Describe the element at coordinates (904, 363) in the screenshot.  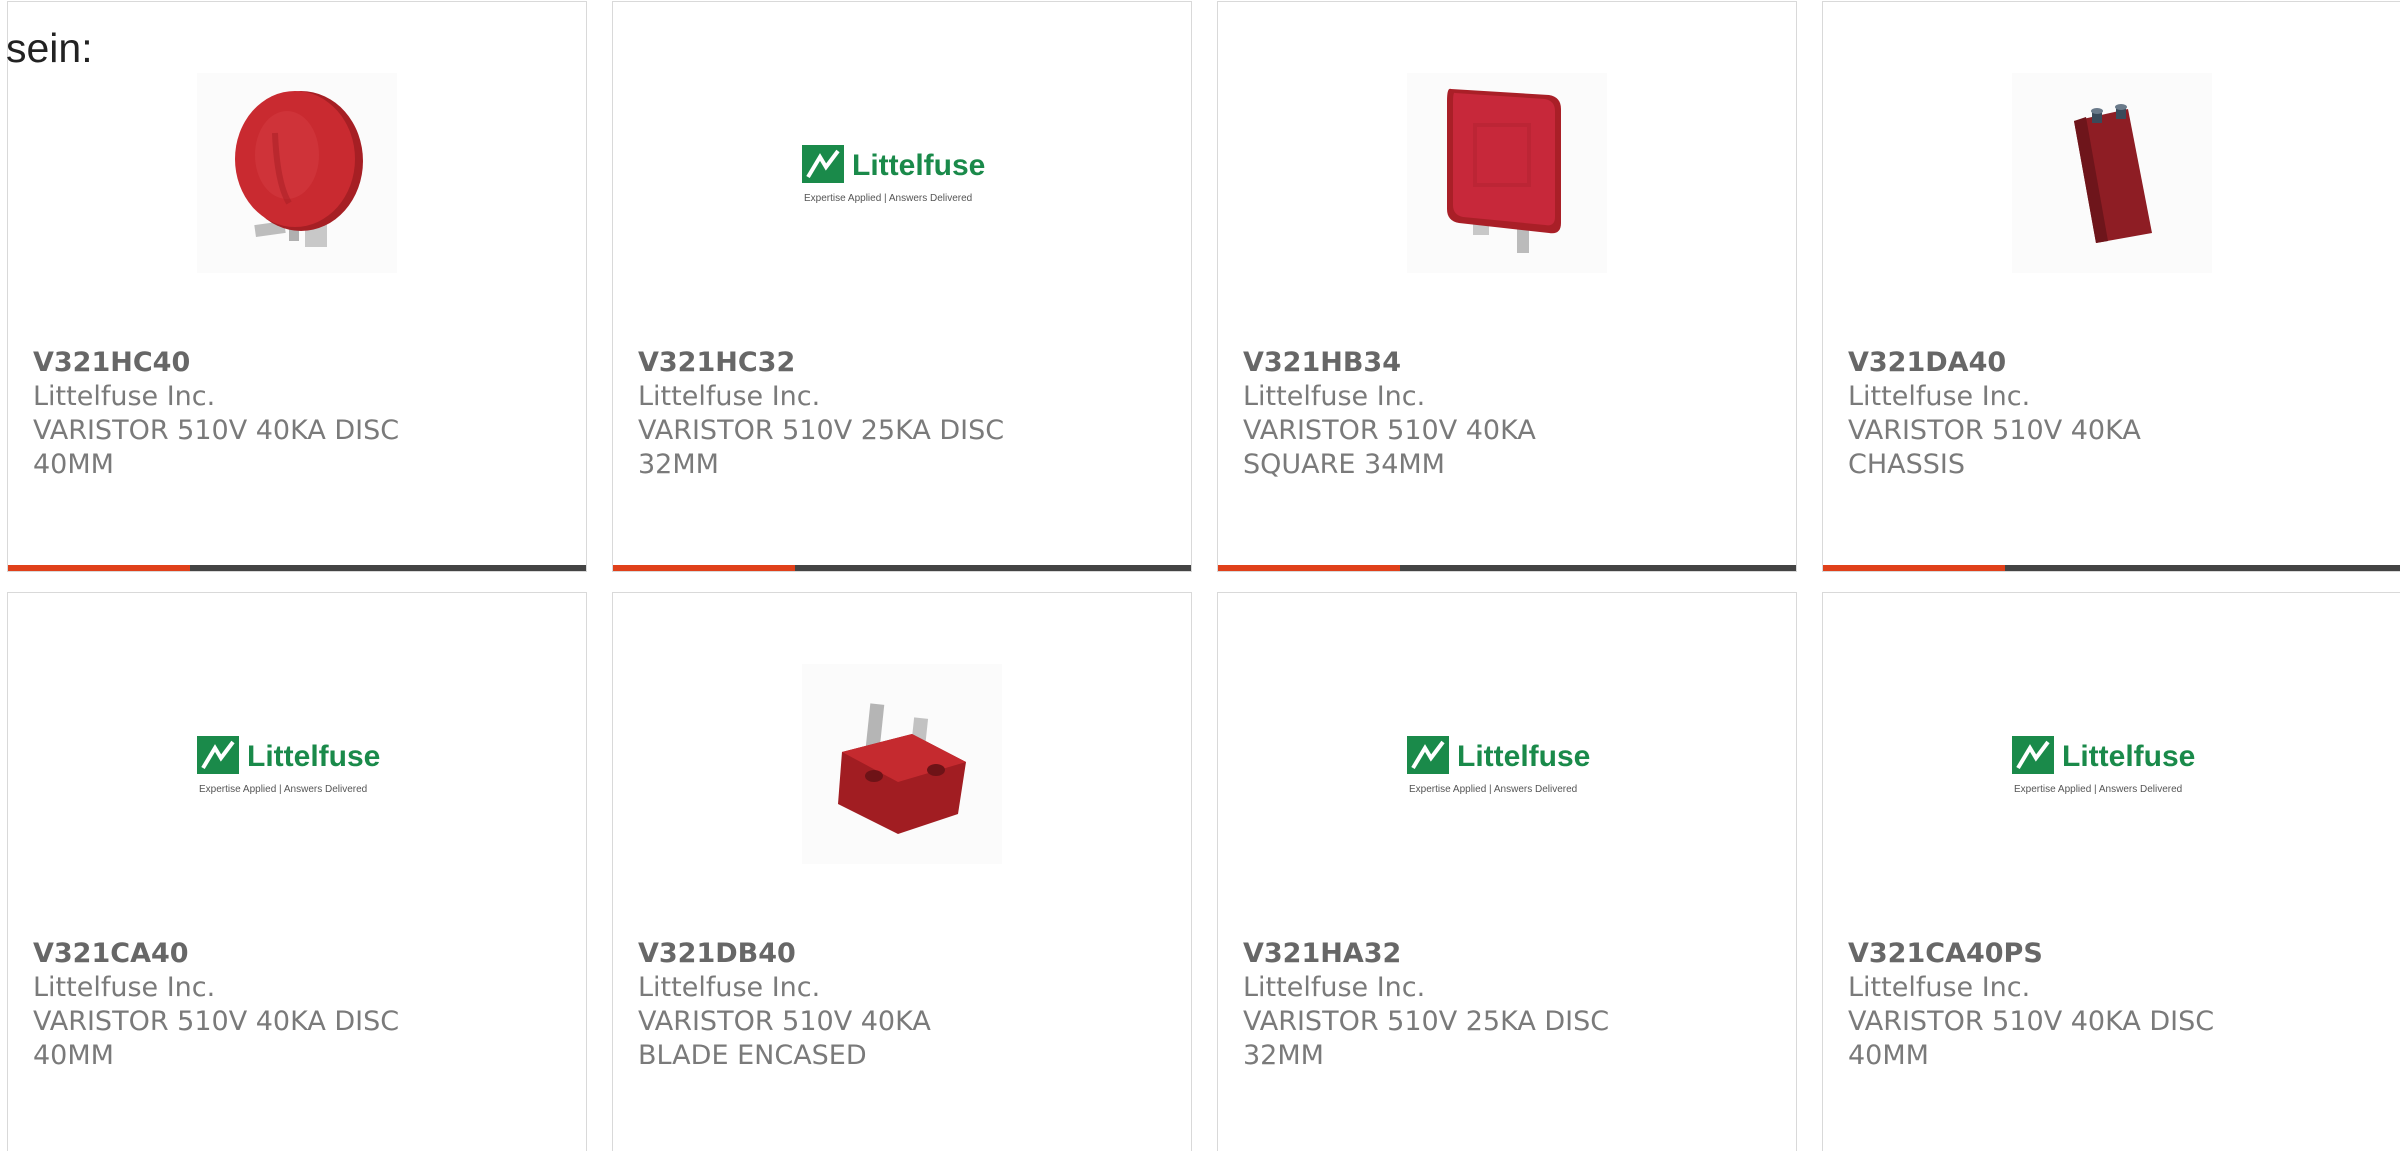
I see `part-number: V321HC32` at that location.